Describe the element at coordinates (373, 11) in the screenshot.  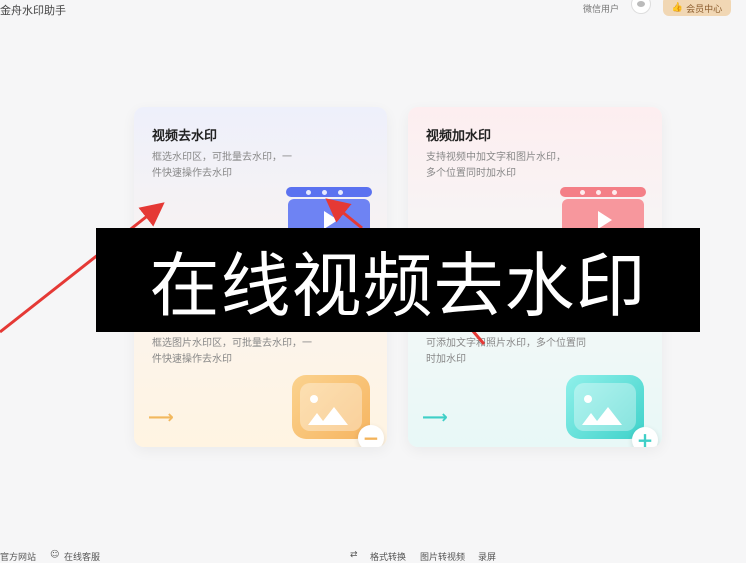
I see `title-bar: 金舟水印助手 微信用户 👍 会员中心` at that location.